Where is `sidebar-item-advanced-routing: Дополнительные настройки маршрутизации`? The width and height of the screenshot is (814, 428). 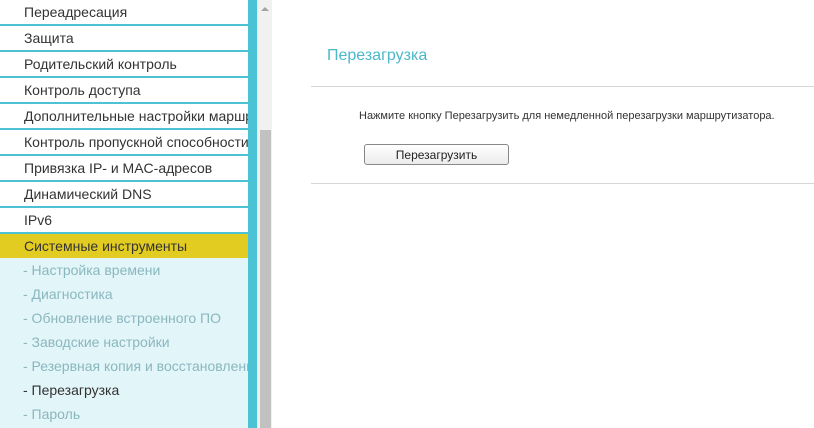
sidebar-item-advanced-routing: Дополнительные настройки маршрутизации is located at coordinates (124, 117).